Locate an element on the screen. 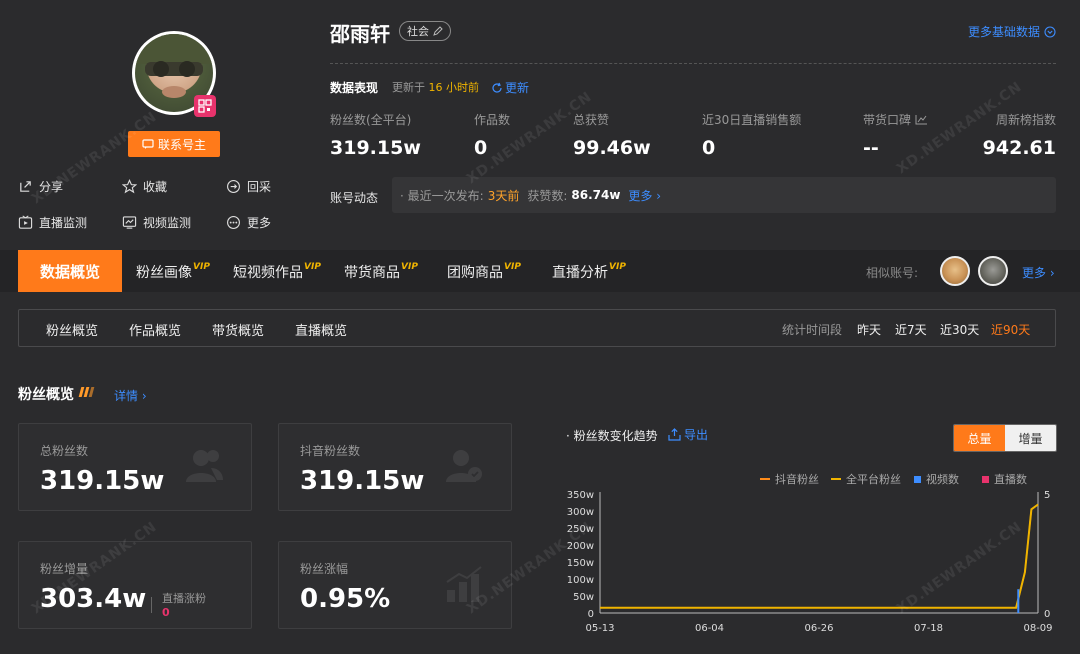 The image size is (1080, 654). subtab-sales-overview: 带货概览 is located at coordinates (238, 329).